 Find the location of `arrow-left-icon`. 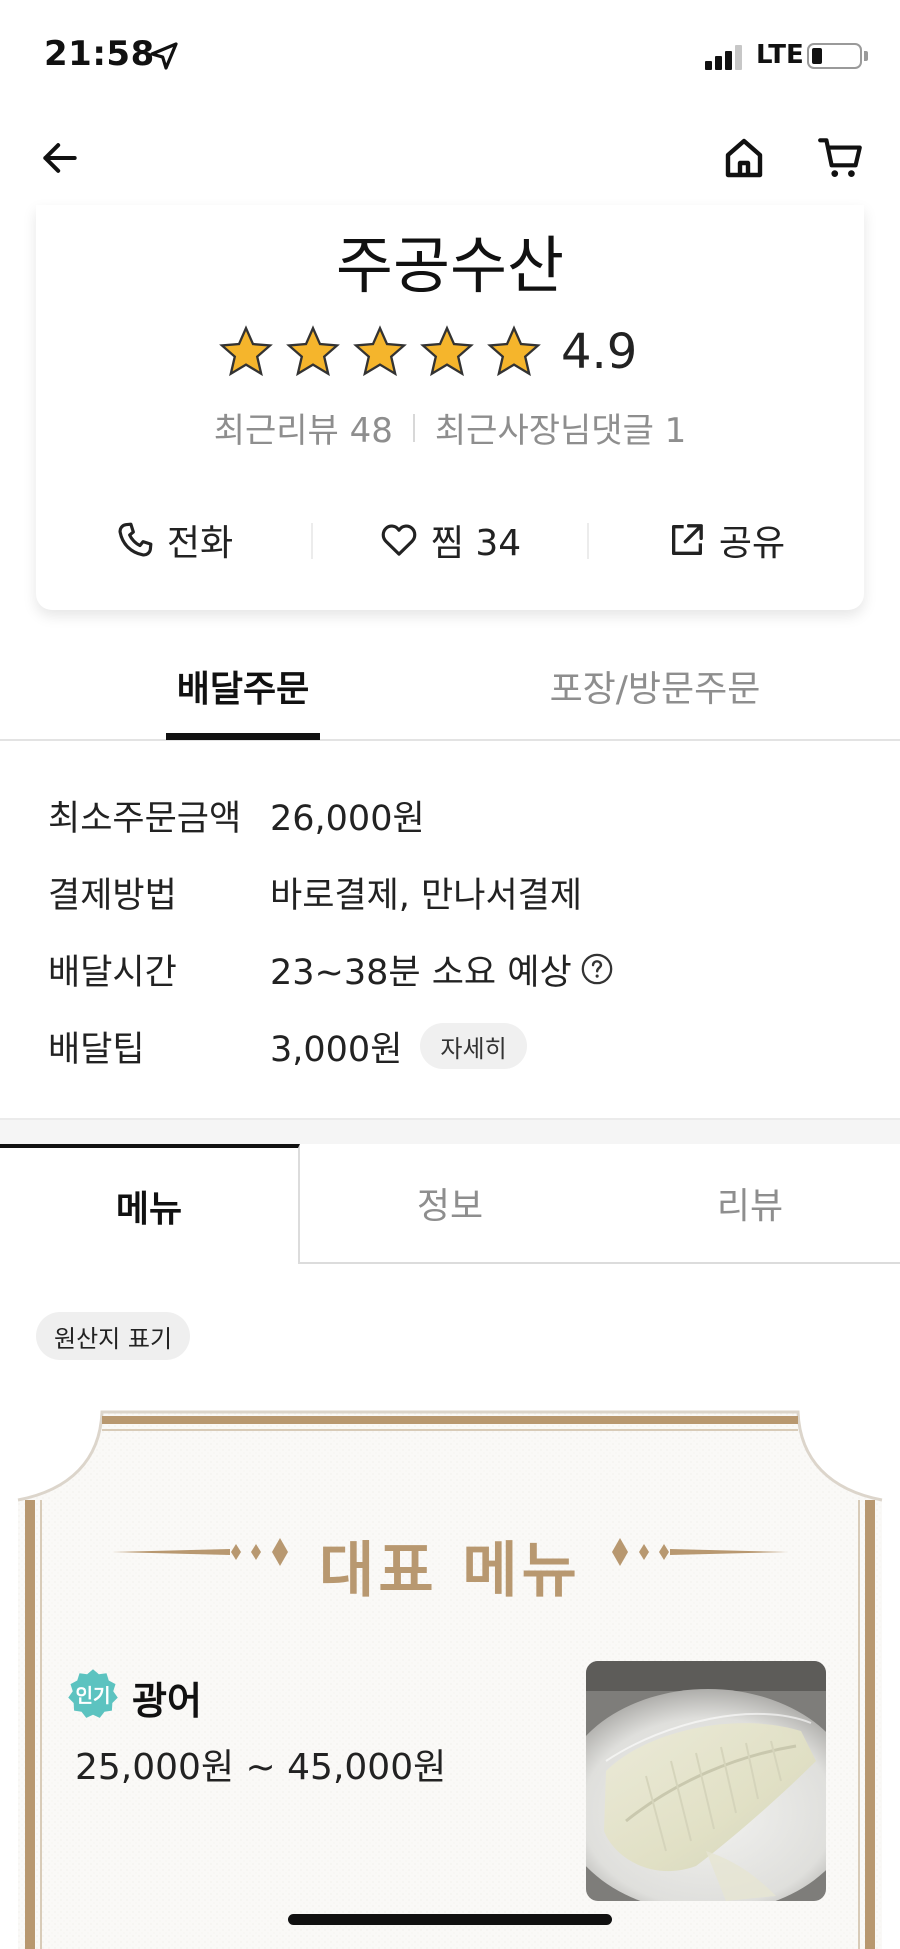

arrow-left-icon is located at coordinates (60, 158).